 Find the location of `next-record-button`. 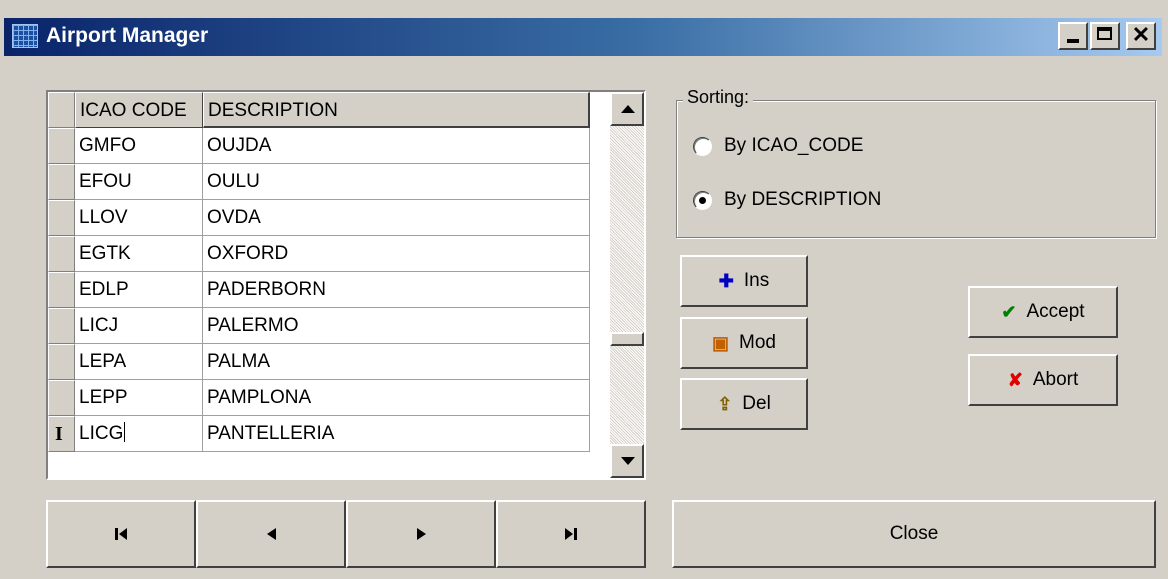

next-record-button is located at coordinates (421, 534).